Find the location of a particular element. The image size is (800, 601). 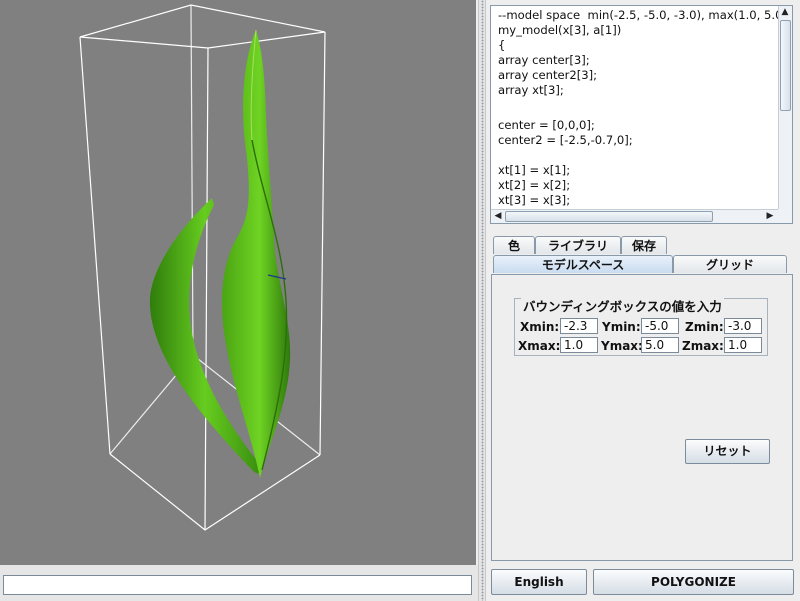

code-line: xt[1] = x[1]; is located at coordinates (534, 170).